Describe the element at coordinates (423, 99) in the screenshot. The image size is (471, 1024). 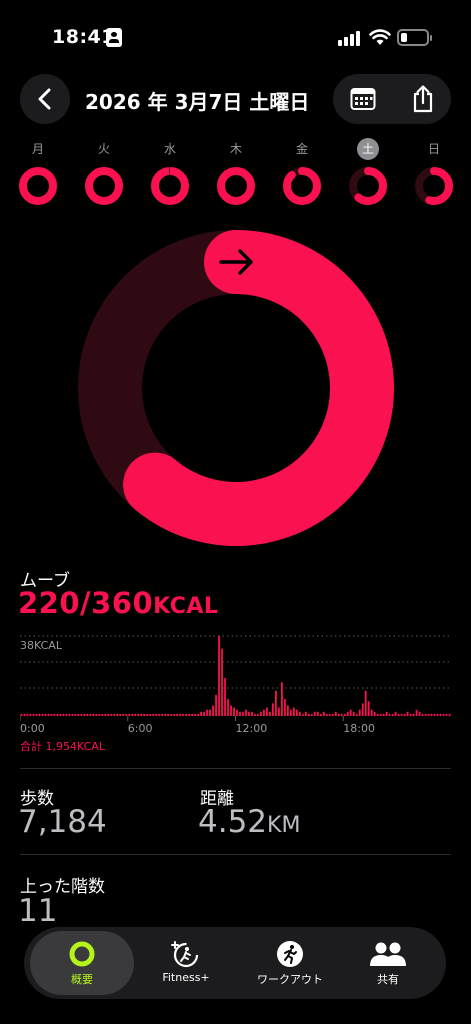
I see `share-button` at that location.